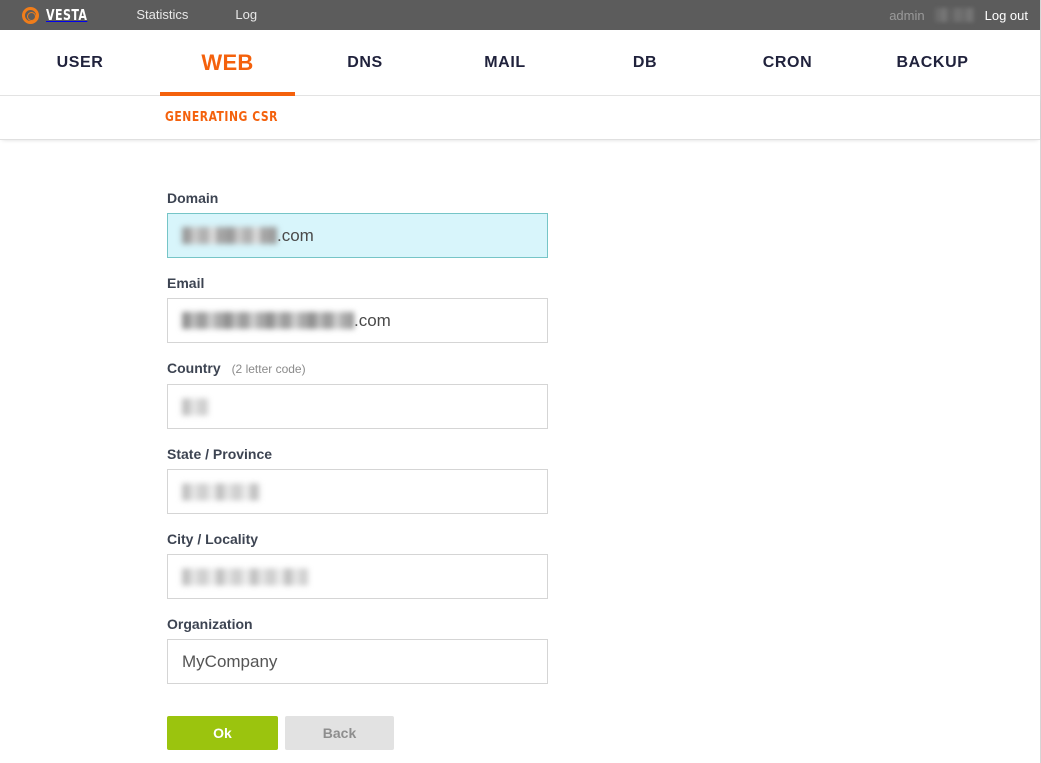 This screenshot has width=1041, height=763. I want to click on tab-db: DB, so click(645, 62).